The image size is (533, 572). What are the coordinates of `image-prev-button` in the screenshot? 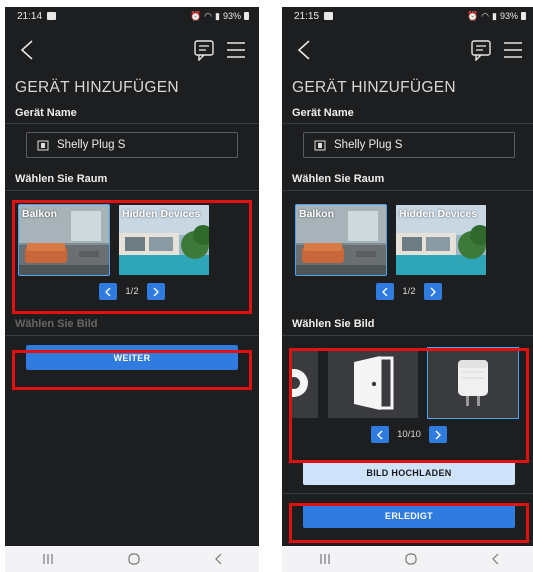 It's located at (380, 434).